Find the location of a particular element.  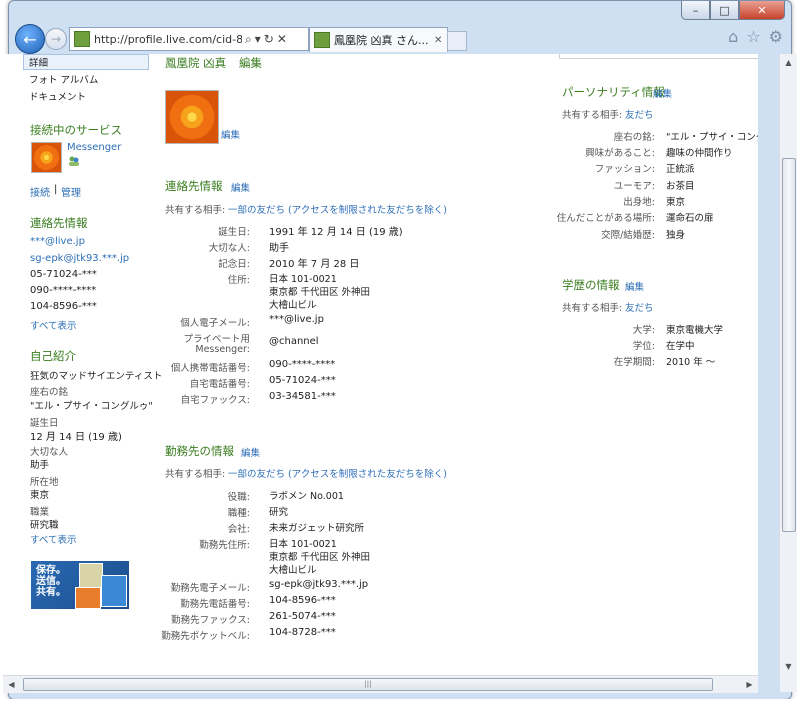

personality-field-value: "エル・プサイ・コングルゥ" is located at coordinates (712, 137).